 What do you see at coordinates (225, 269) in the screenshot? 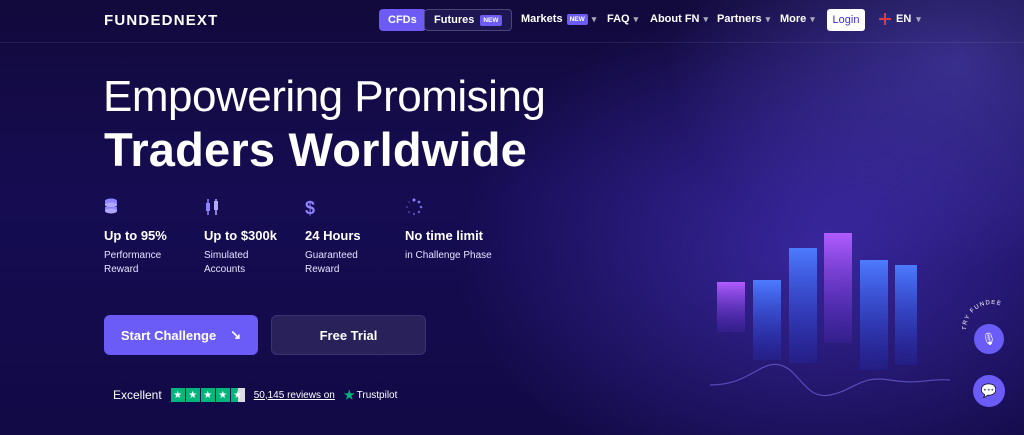
I see `feature-subtitle: Accounts` at bounding box center [225, 269].